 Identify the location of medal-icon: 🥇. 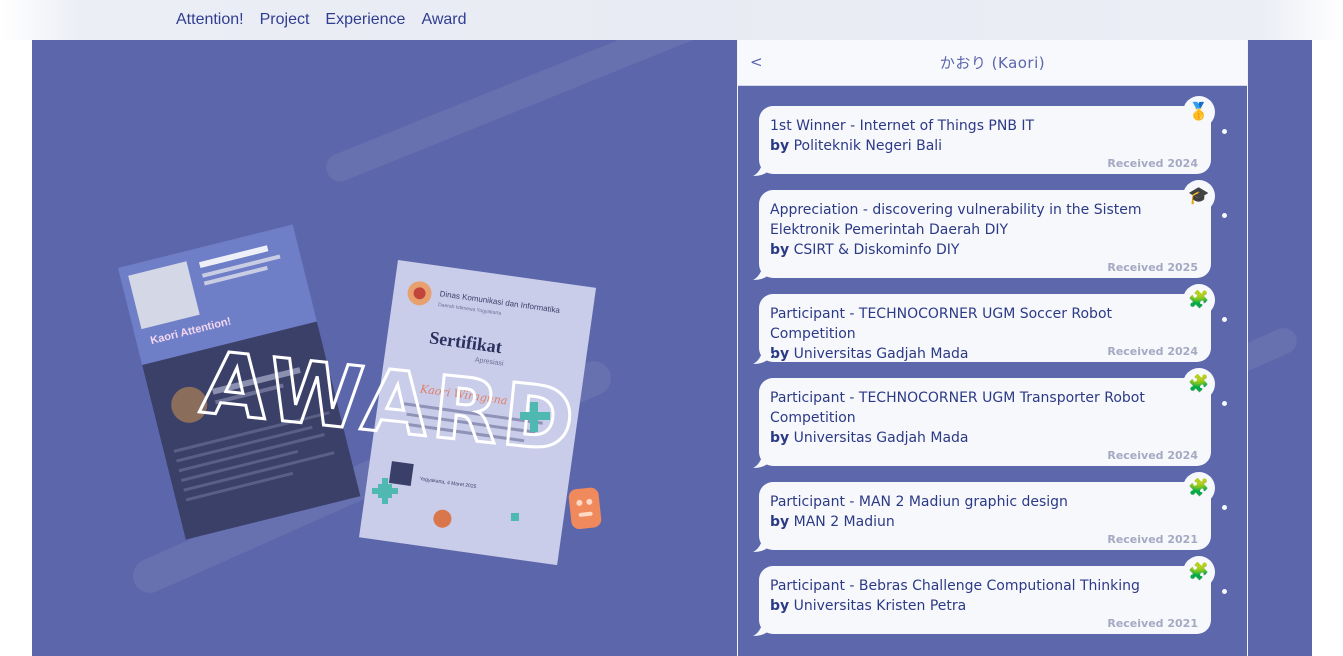
(1199, 112).